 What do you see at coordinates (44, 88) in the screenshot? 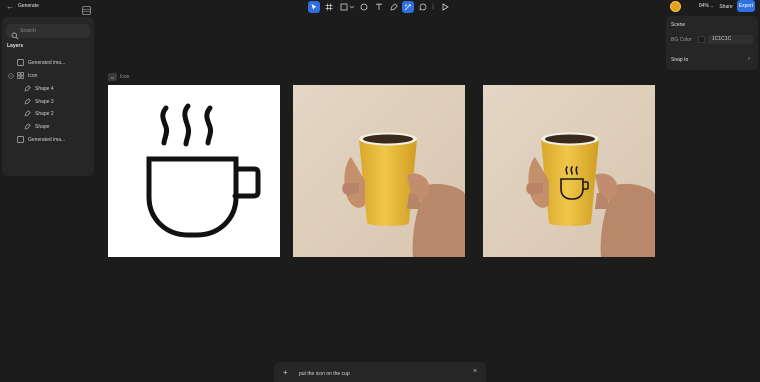
I see `layer-label: Shape 4` at bounding box center [44, 88].